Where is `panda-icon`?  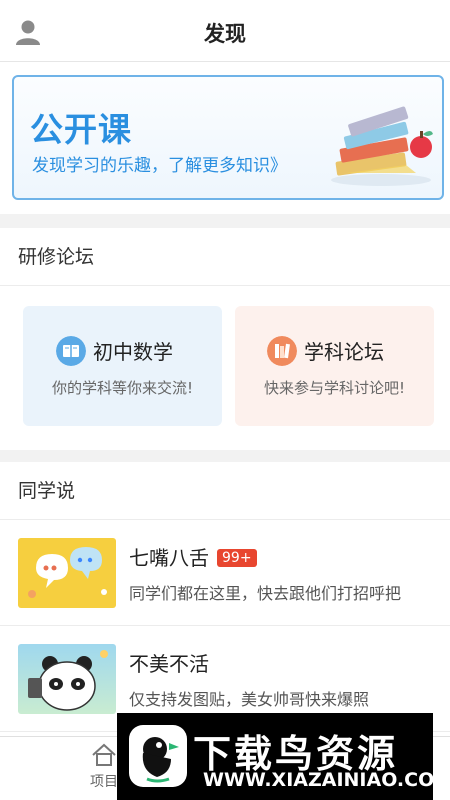
panda-icon is located at coordinates (68, 680).